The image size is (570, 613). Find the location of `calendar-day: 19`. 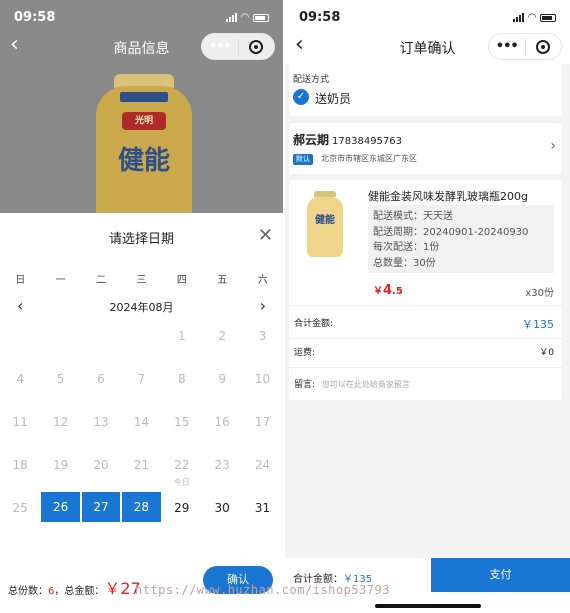

calendar-day: 19 is located at coordinates (60, 463).